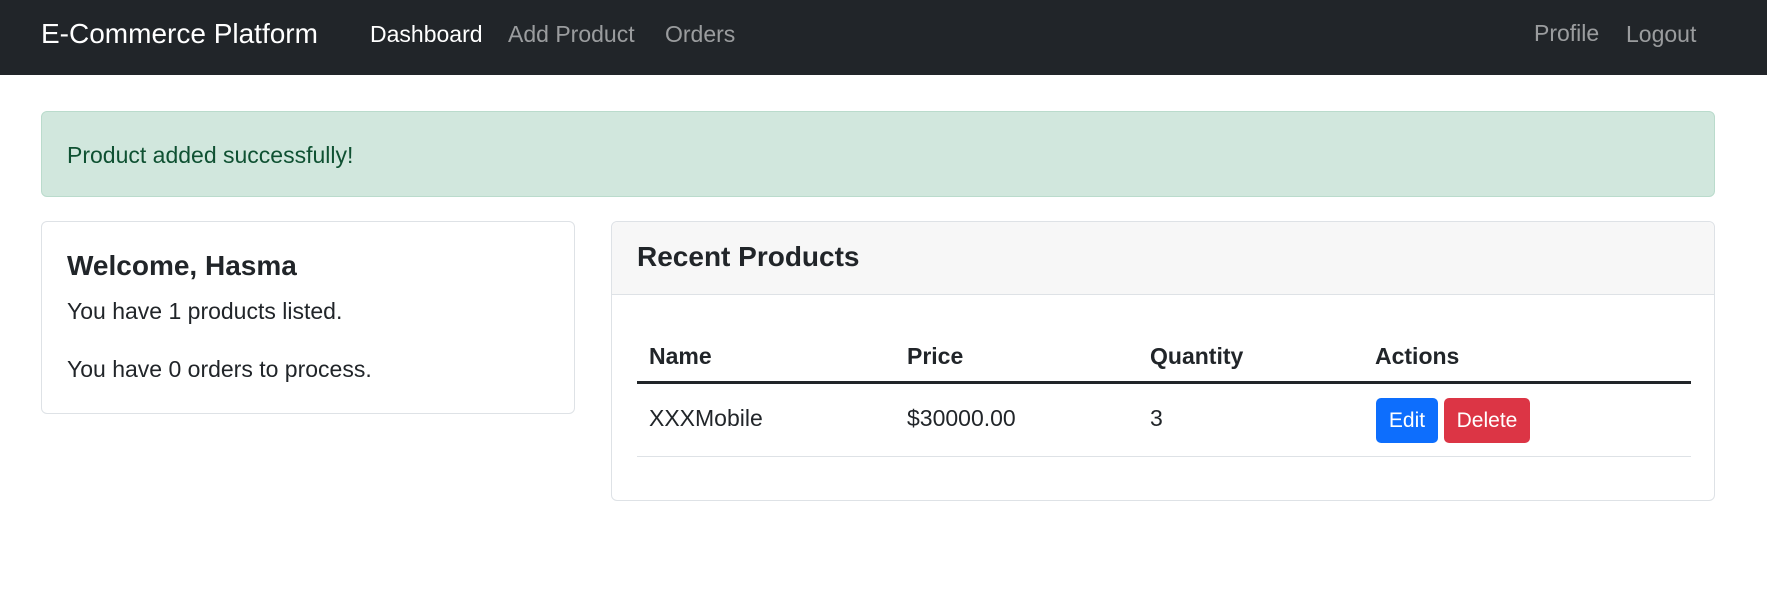 This screenshot has height=591, width=1767. I want to click on column-header-actions: Actions, so click(1417, 356).